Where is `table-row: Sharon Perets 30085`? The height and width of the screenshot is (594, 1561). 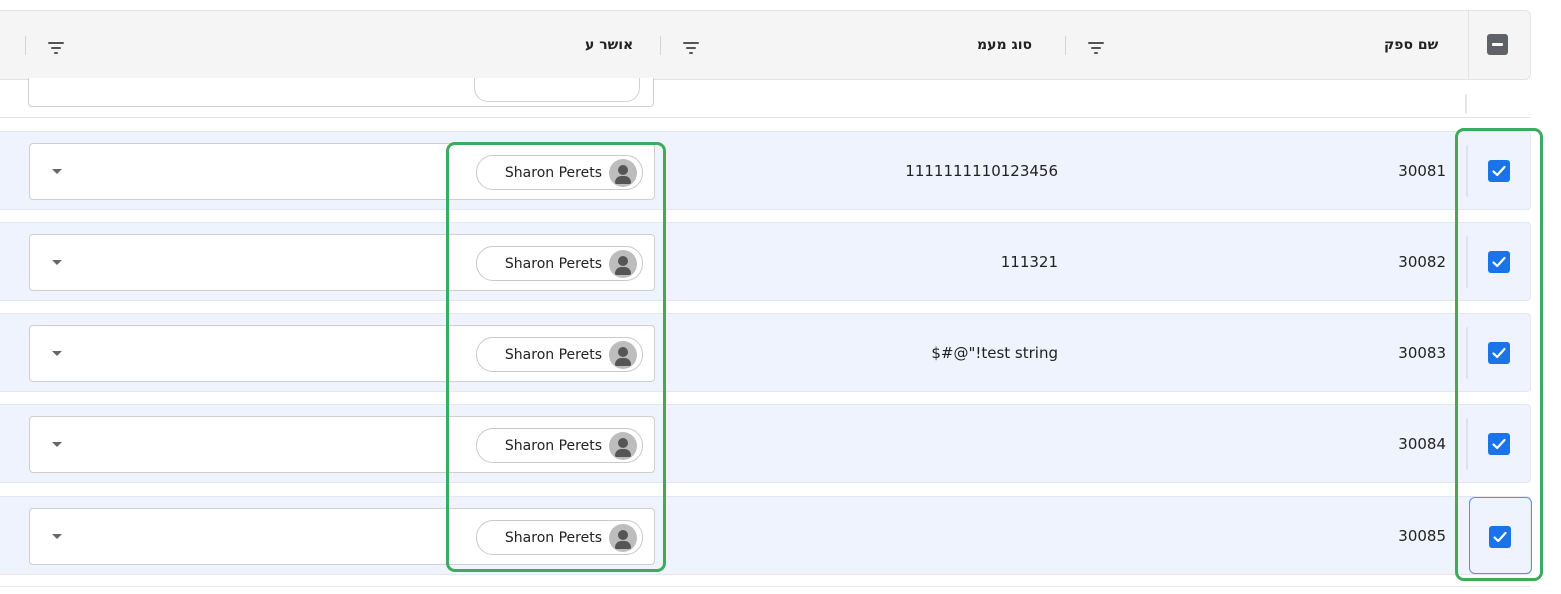
table-row: Sharon Perets 30085 is located at coordinates (766, 535).